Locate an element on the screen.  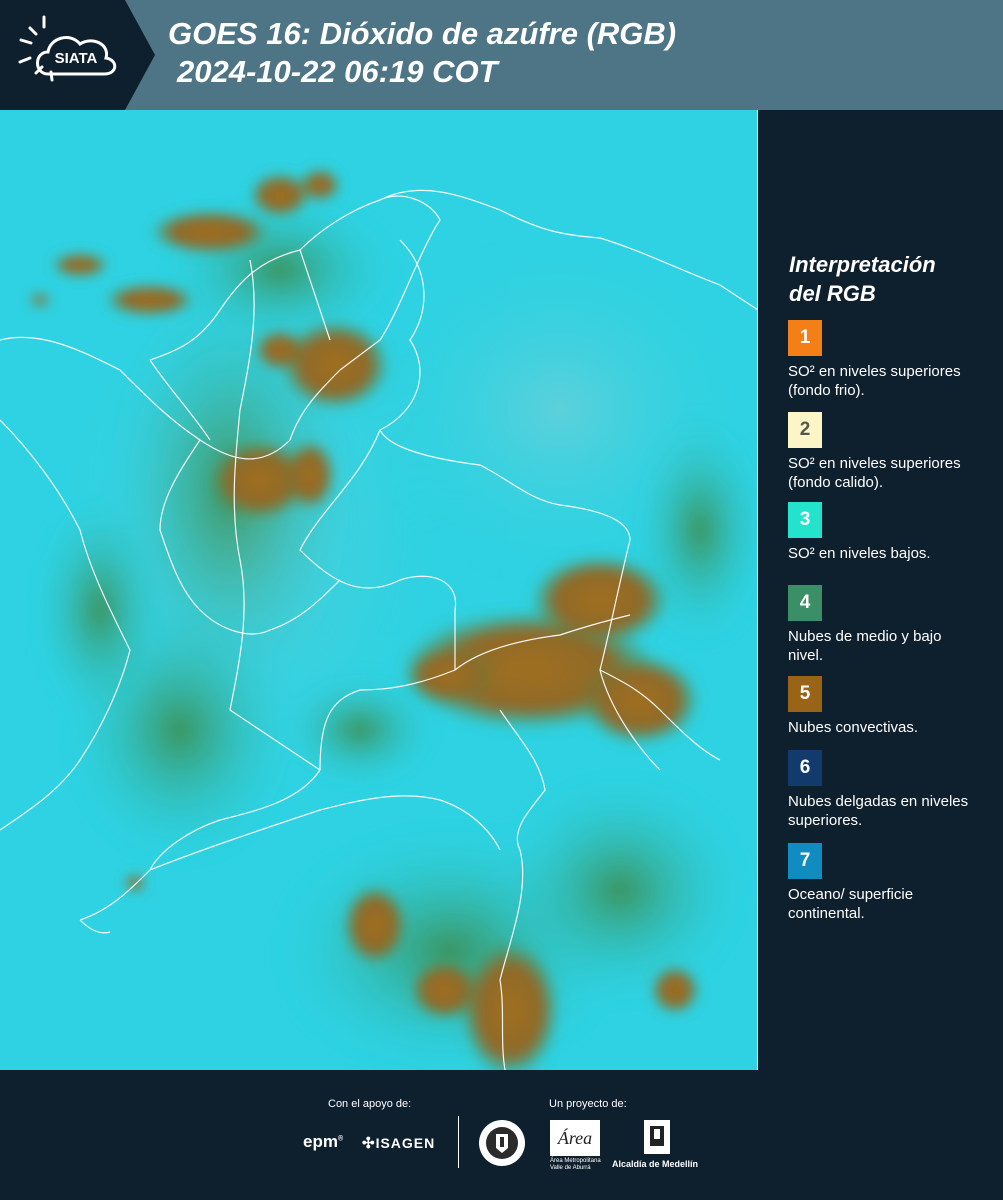
legend-swatch: 1 is located at coordinates (805, 338).